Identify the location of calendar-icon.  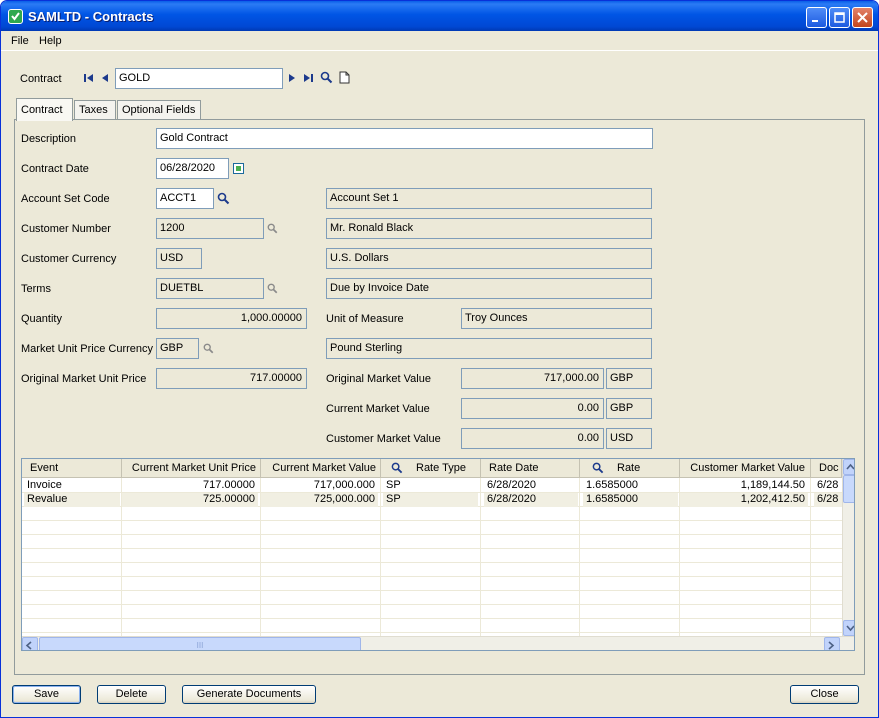
(238, 170).